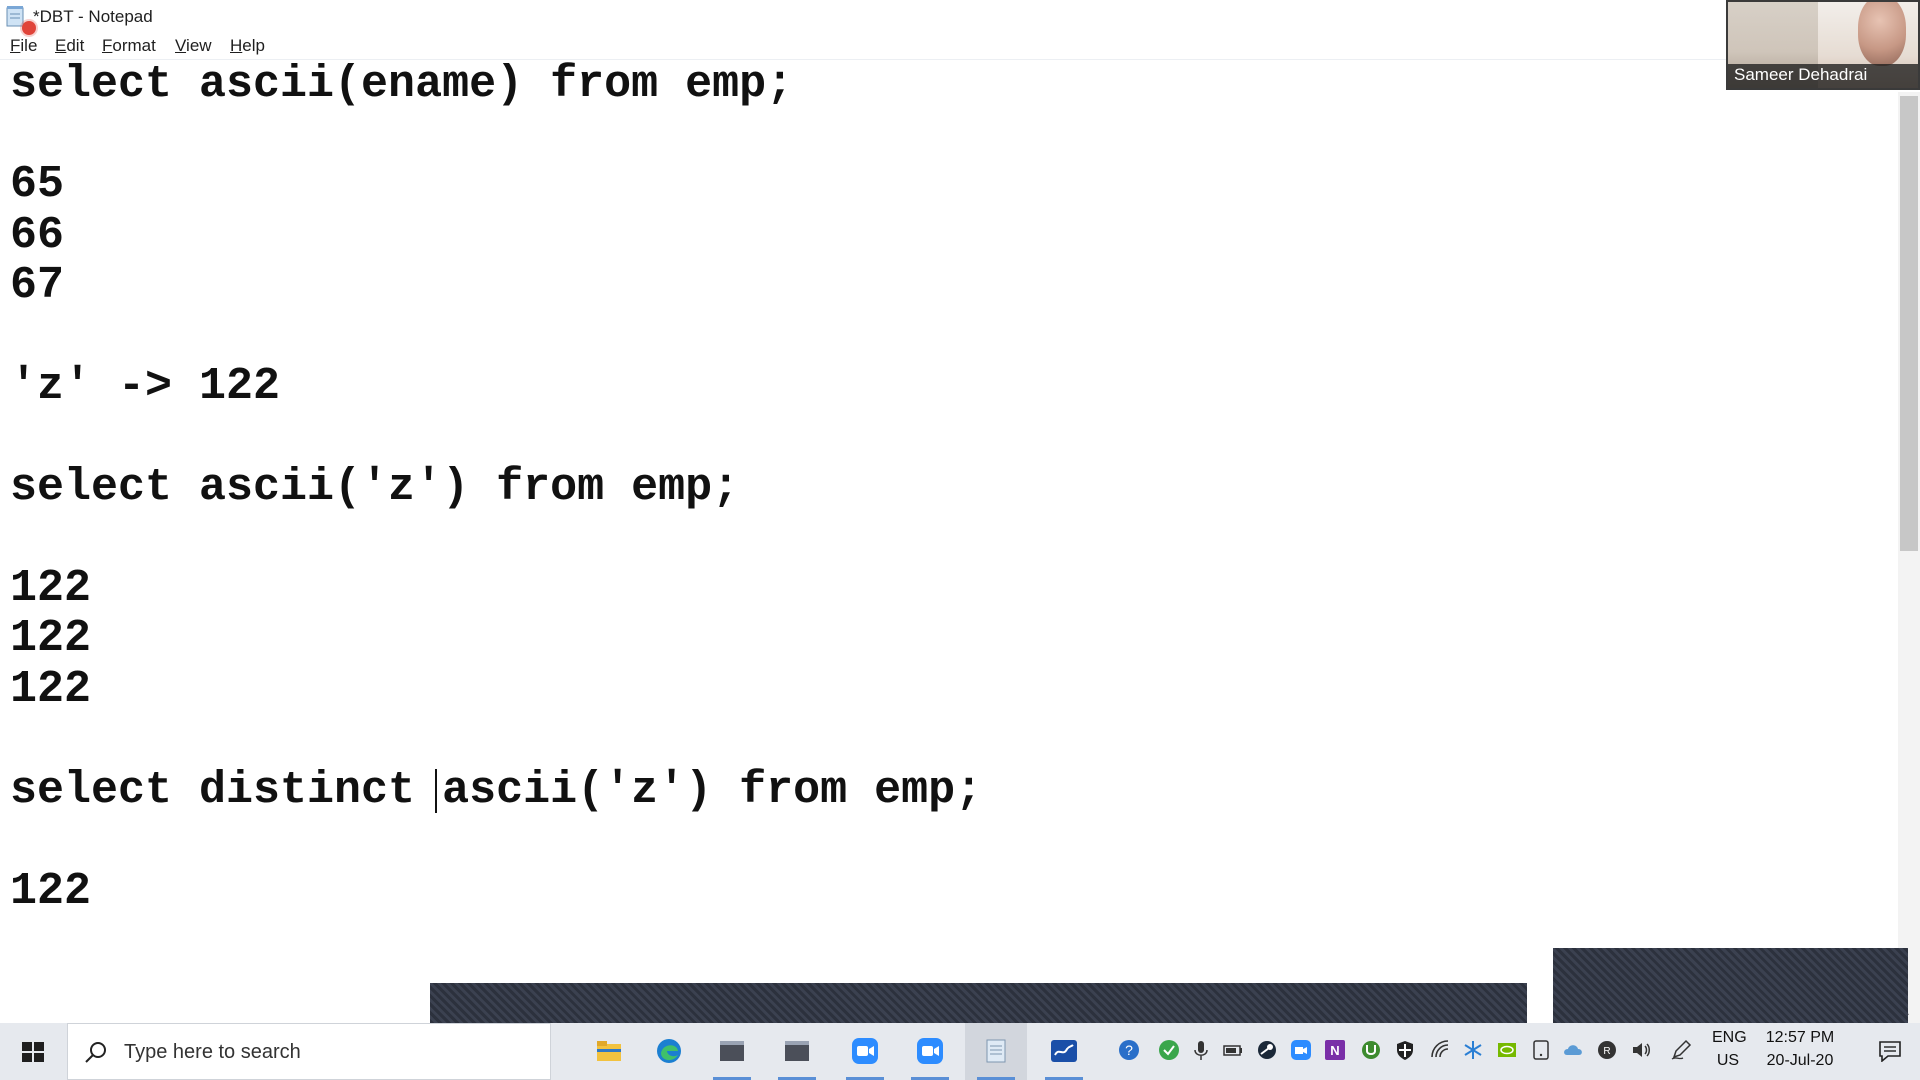 This screenshot has height=1080, width=1920. Describe the element at coordinates (1800, 1061) in the screenshot. I see `clock-date: 20-Jul-20` at that location.